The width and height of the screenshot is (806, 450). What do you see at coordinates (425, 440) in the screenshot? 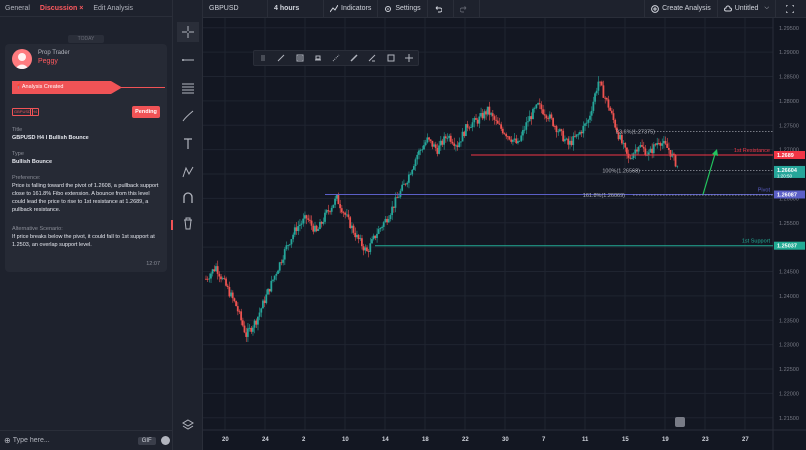
I see `x-tick-label: 18` at bounding box center [425, 440].